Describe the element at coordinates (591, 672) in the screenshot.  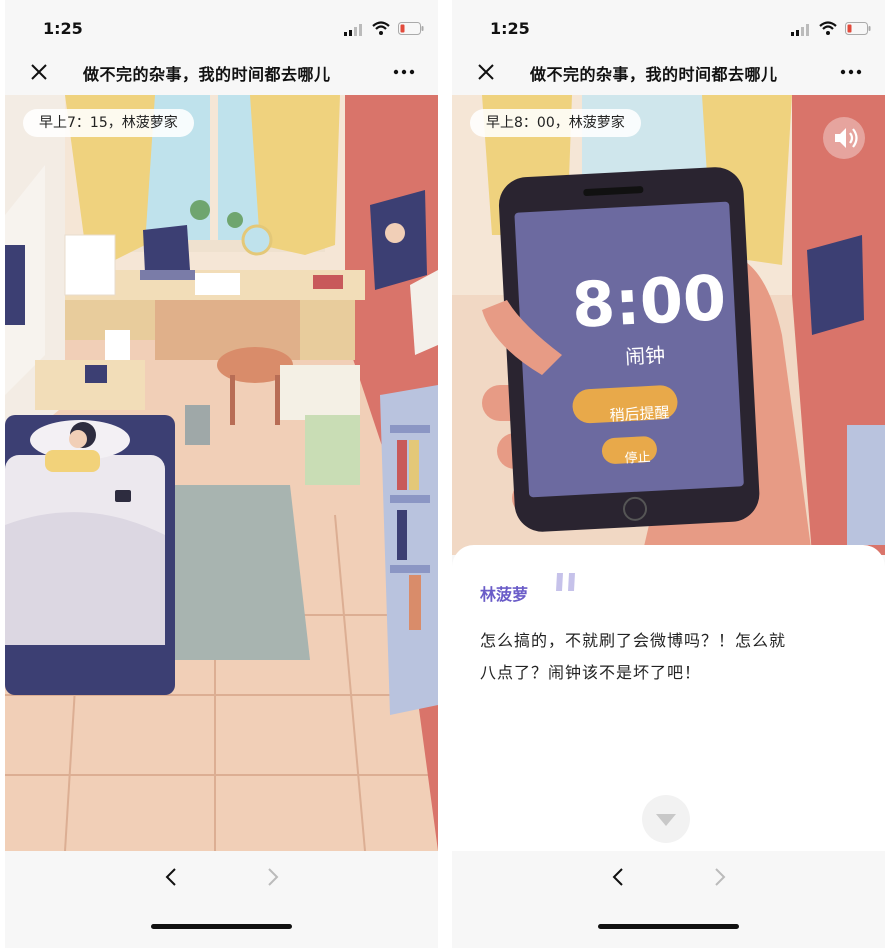
I see `dialogue-line-2: 八点了？闹钟该不是坏了吧！` at that location.